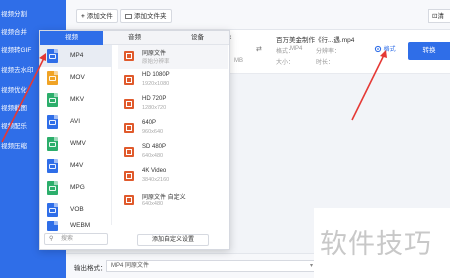 The width and height of the screenshot is (450, 278). Describe the element at coordinates (83, 16) in the screenshot. I see `plus-icon: +` at that location.